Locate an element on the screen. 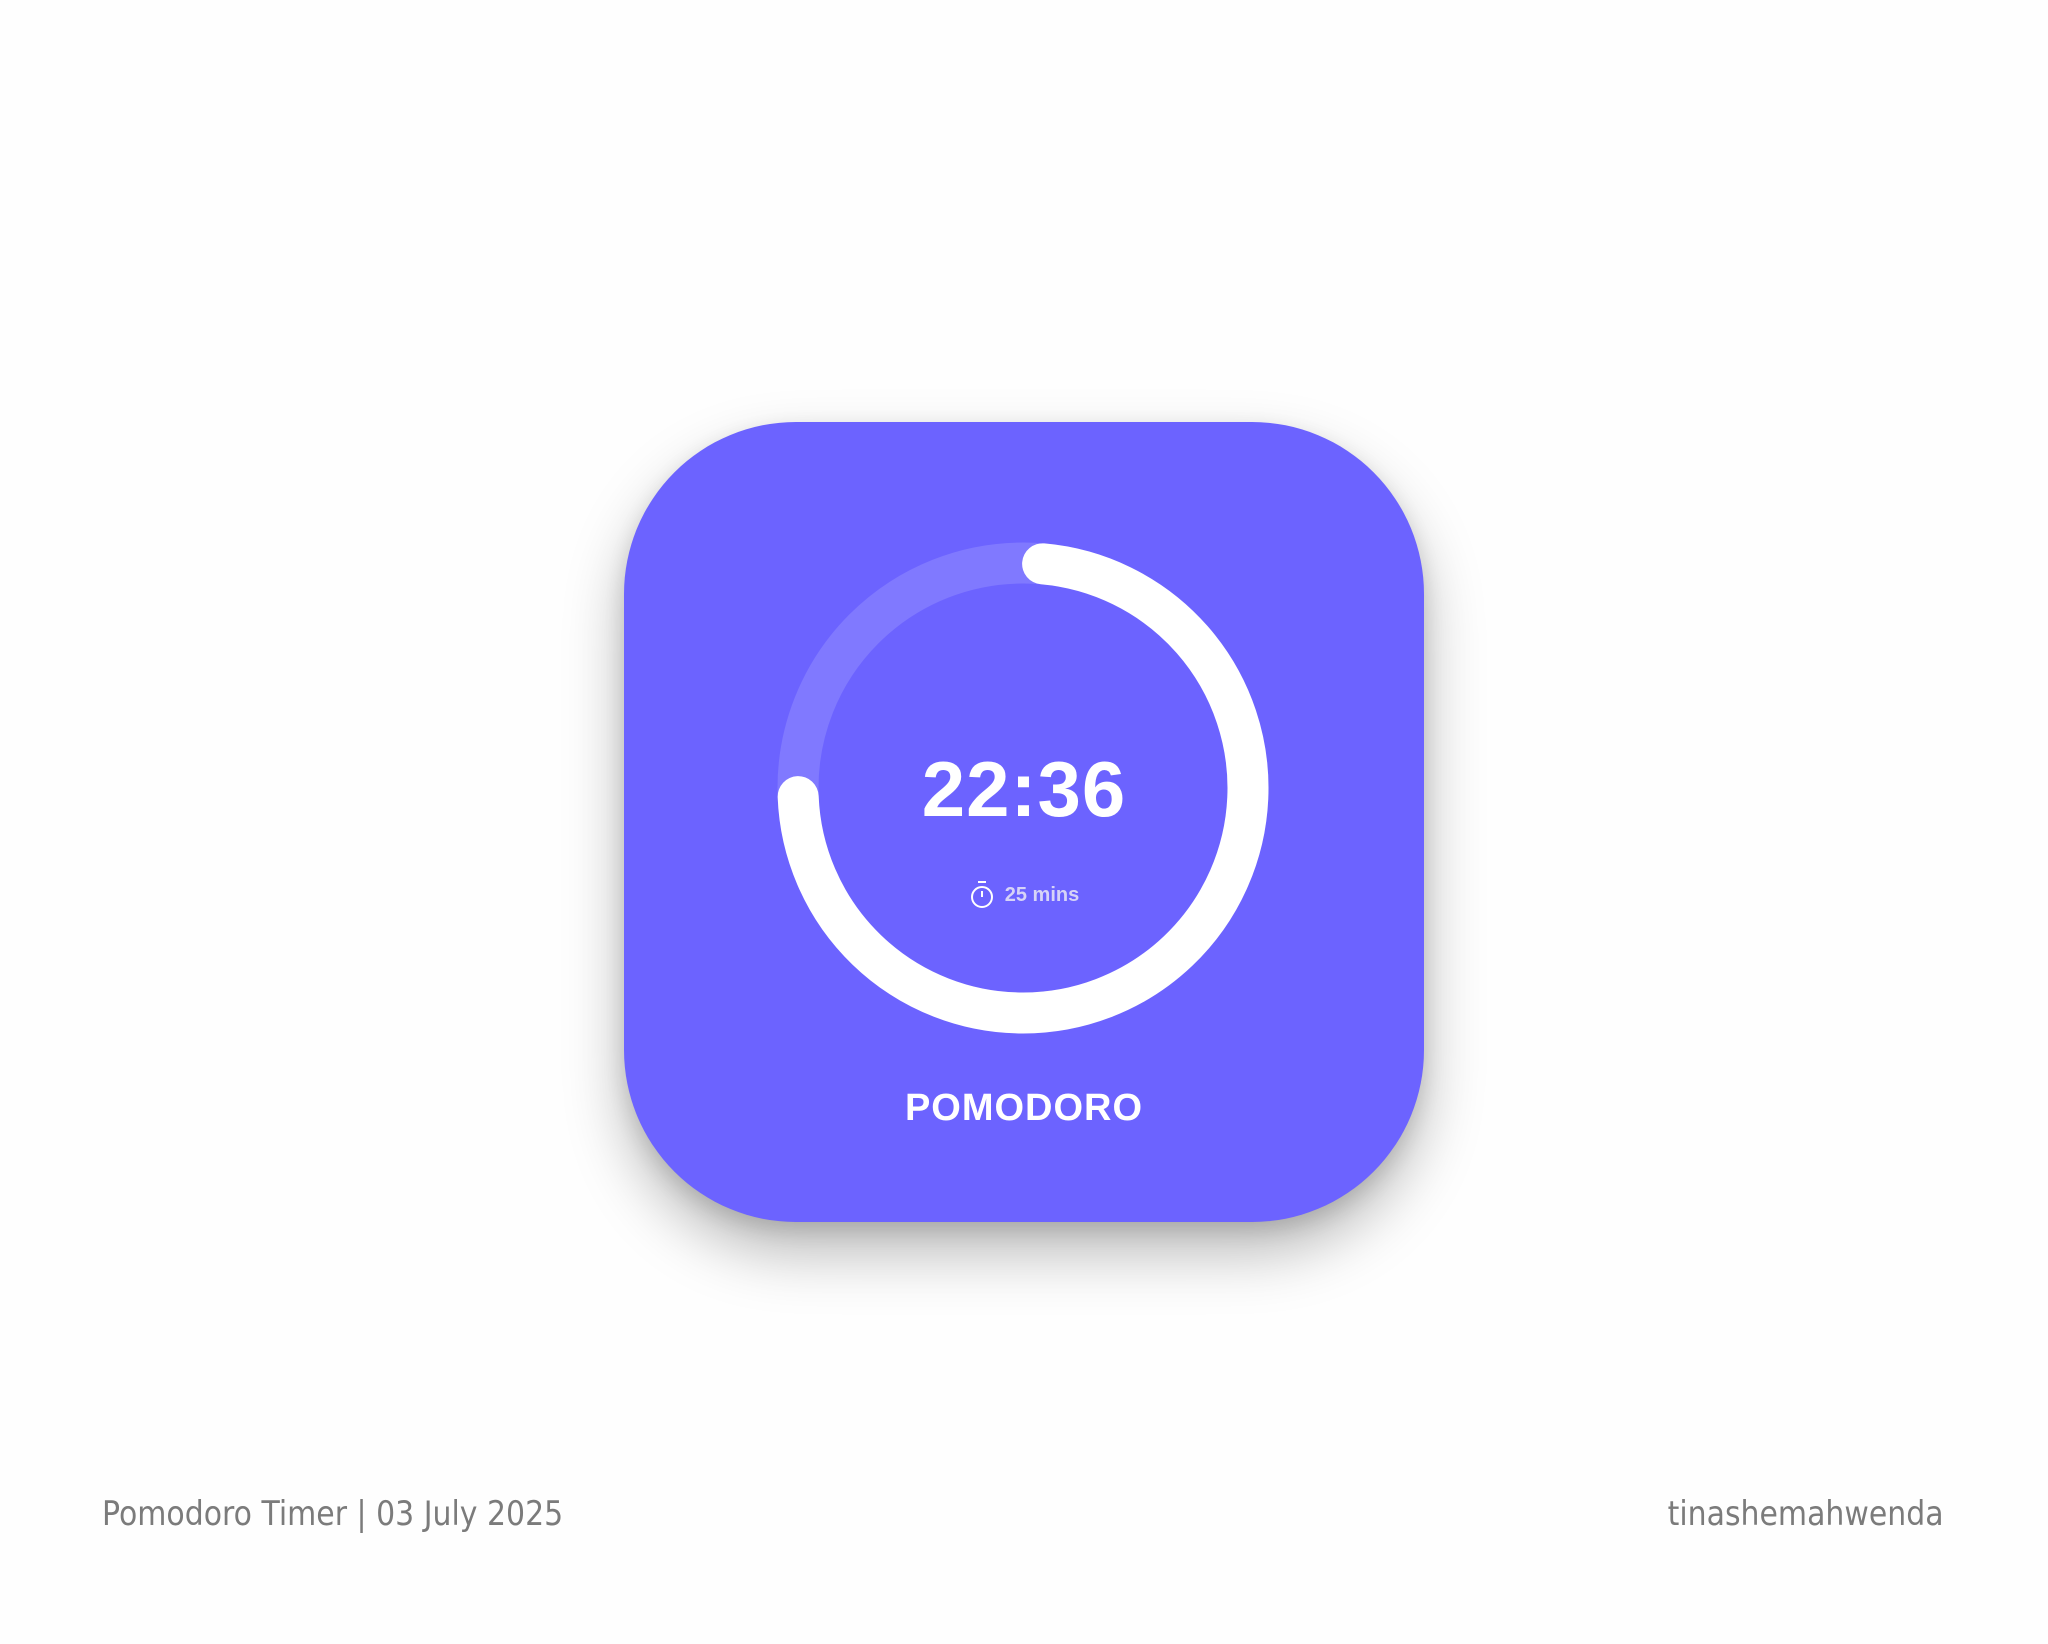  footer-author: tinashemahwenda is located at coordinates (1806, 1514).